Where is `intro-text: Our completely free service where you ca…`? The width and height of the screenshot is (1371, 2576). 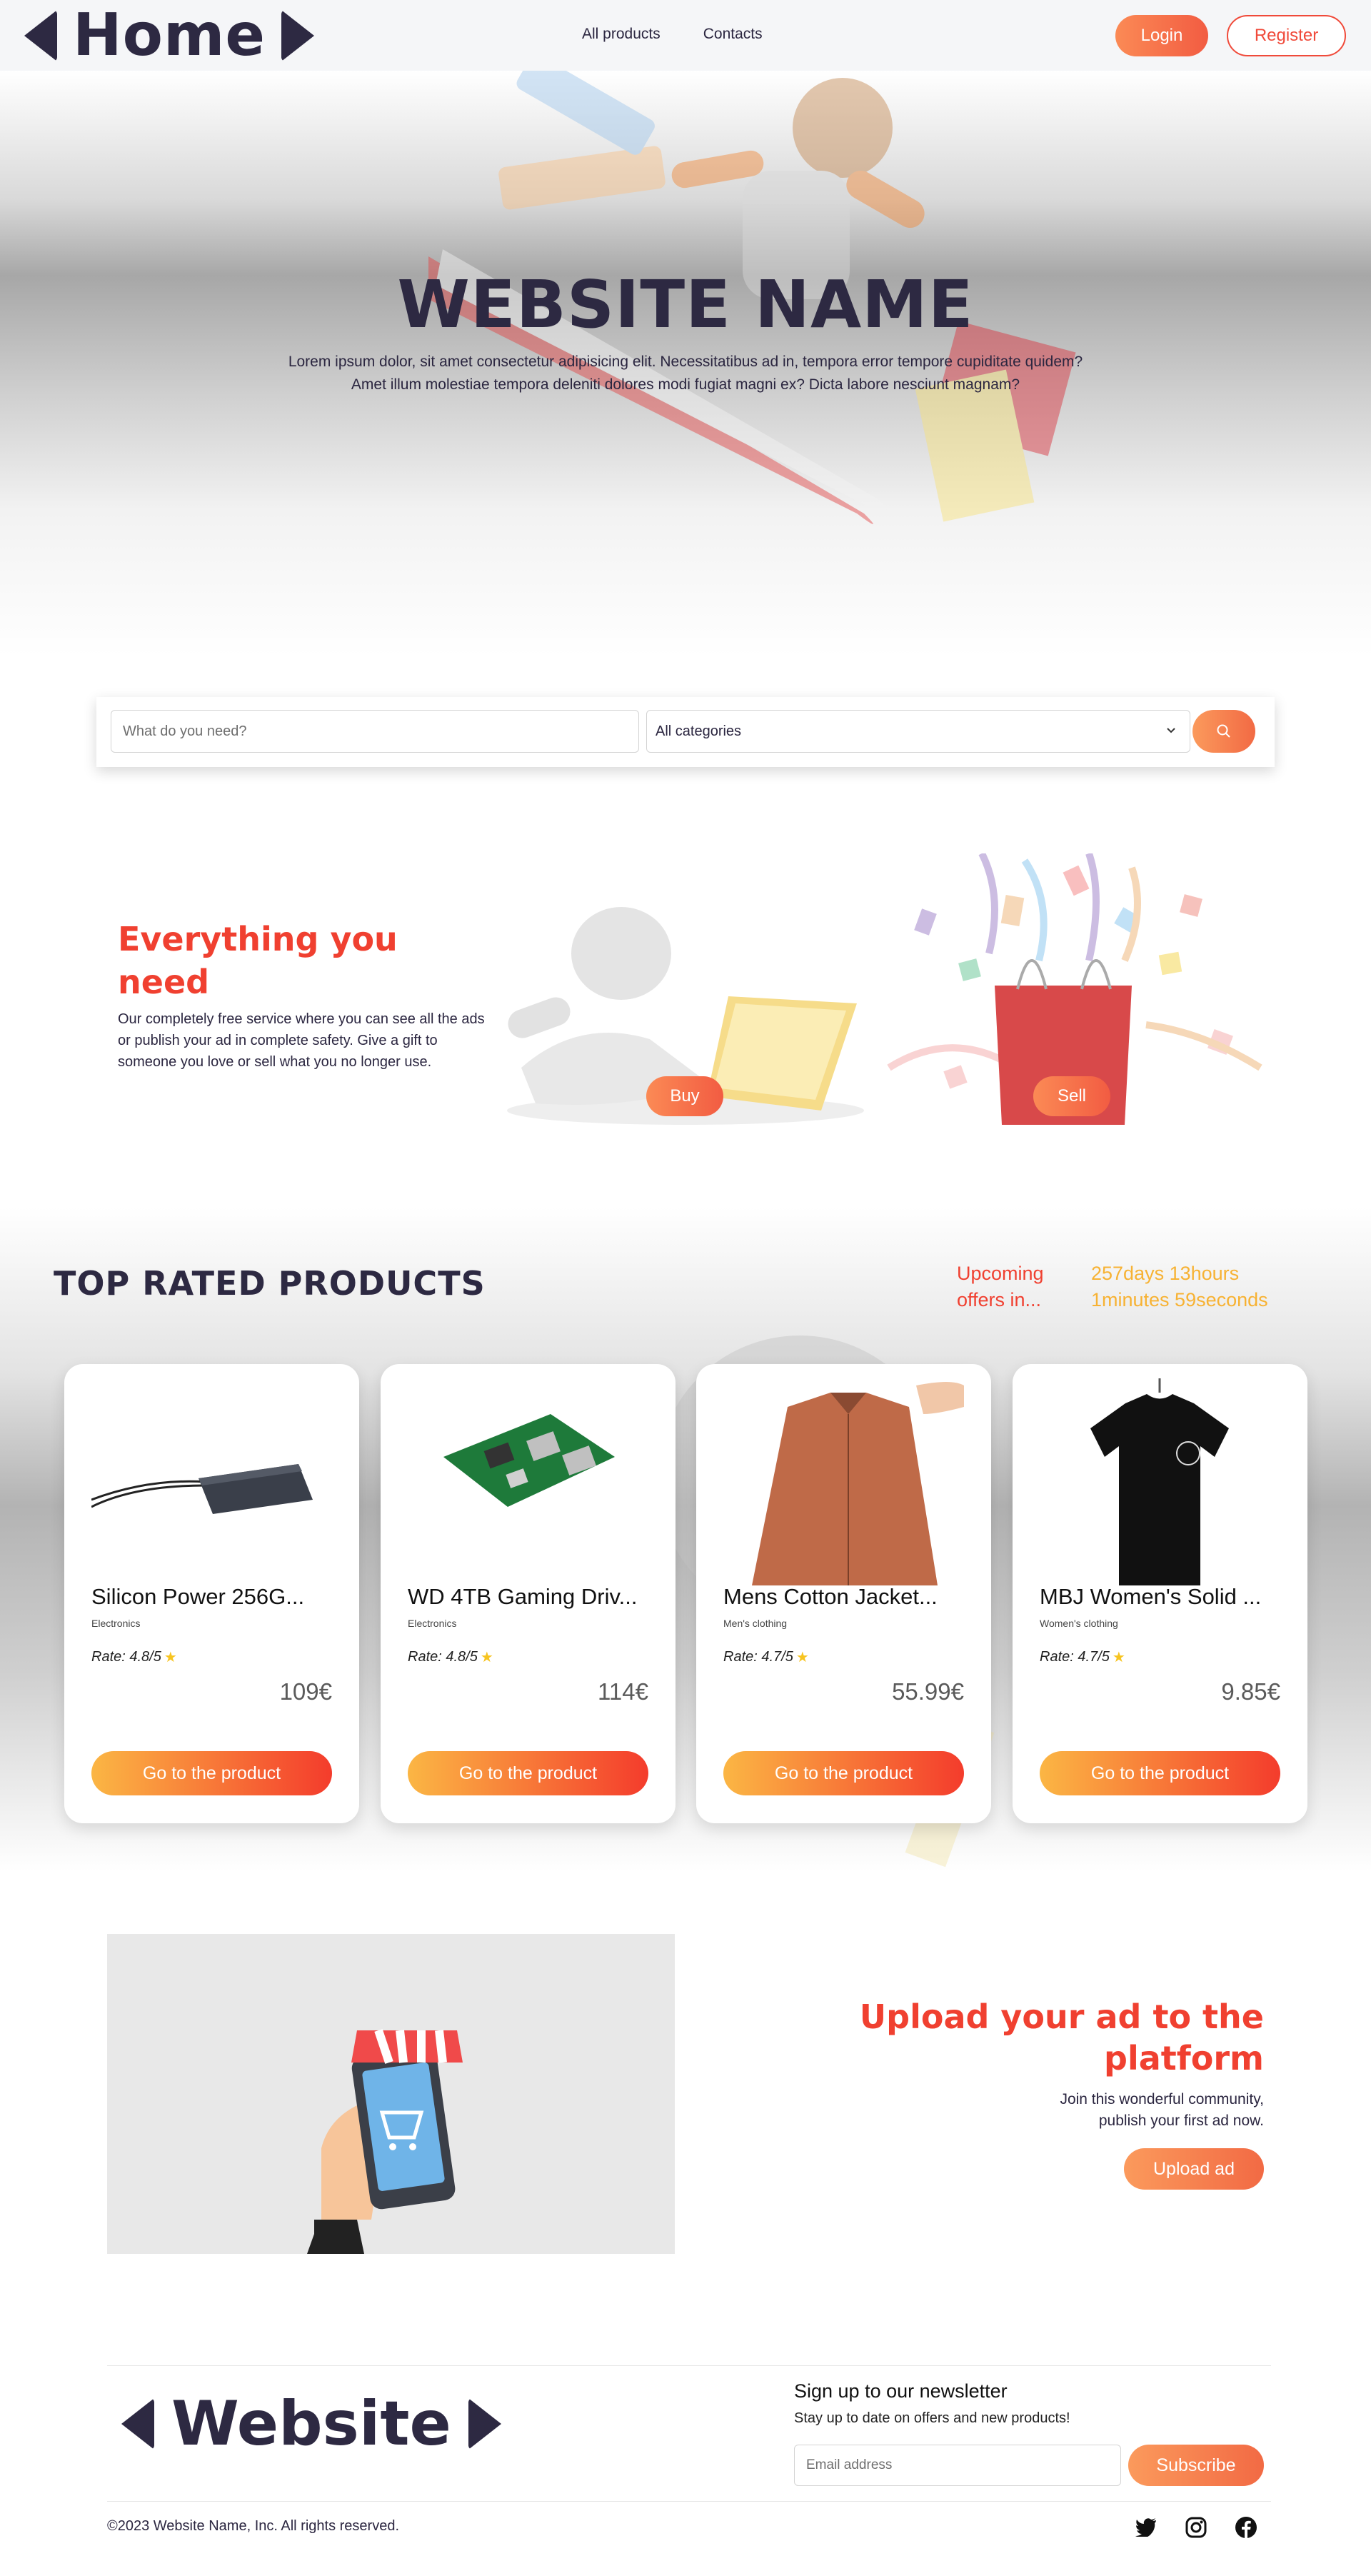 intro-text: Our completely free service where you ca… is located at coordinates (301, 1040).